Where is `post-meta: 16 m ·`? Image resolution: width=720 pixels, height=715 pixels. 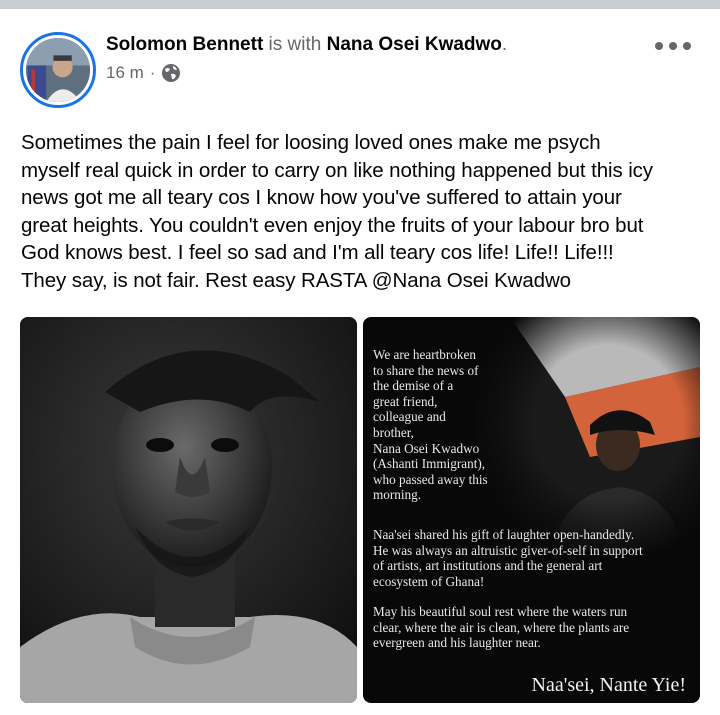
post-meta: 16 m · is located at coordinates (143, 73).